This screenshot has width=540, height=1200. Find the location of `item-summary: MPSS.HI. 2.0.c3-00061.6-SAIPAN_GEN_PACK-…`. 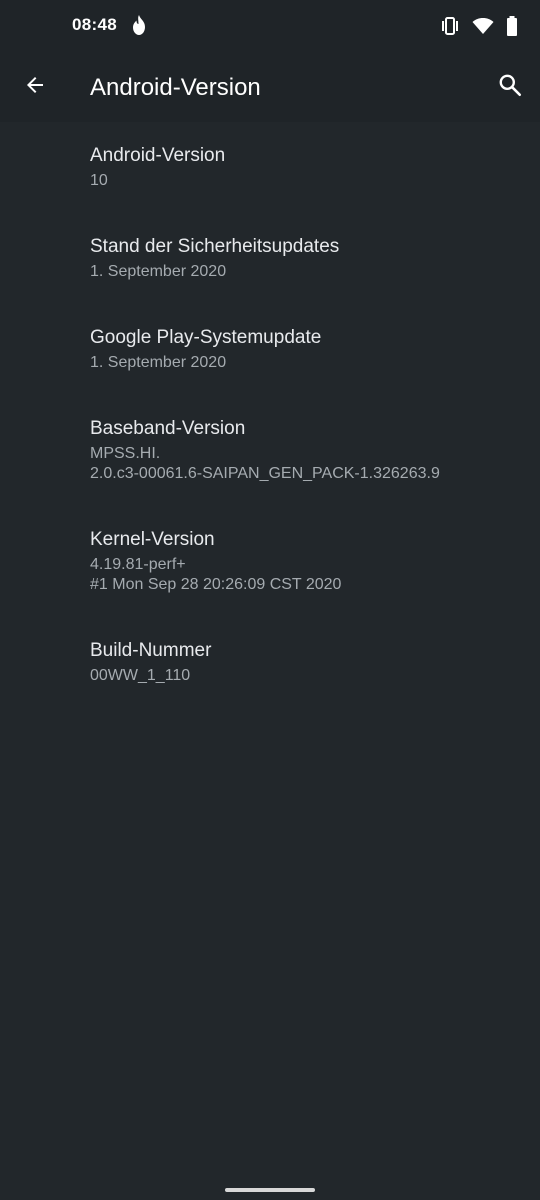

item-summary: MPSS.HI. 2.0.c3-00061.6-SAIPAN_GEN_PACK-… is located at coordinates (265, 463).